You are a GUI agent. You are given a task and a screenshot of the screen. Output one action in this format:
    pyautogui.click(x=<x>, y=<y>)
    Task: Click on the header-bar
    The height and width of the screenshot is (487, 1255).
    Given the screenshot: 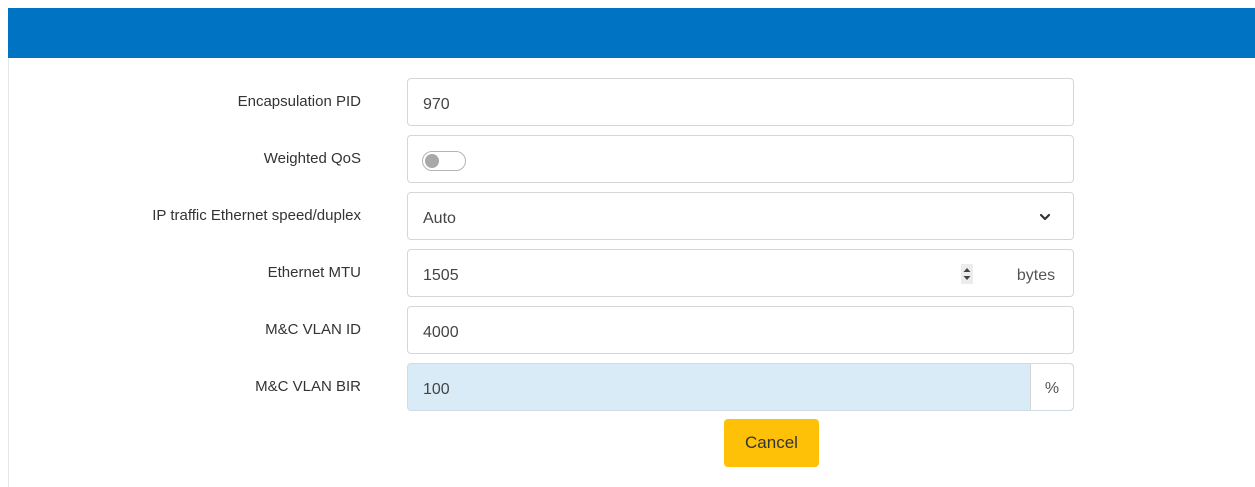 What is the action you would take?
    pyautogui.click(x=631, y=33)
    